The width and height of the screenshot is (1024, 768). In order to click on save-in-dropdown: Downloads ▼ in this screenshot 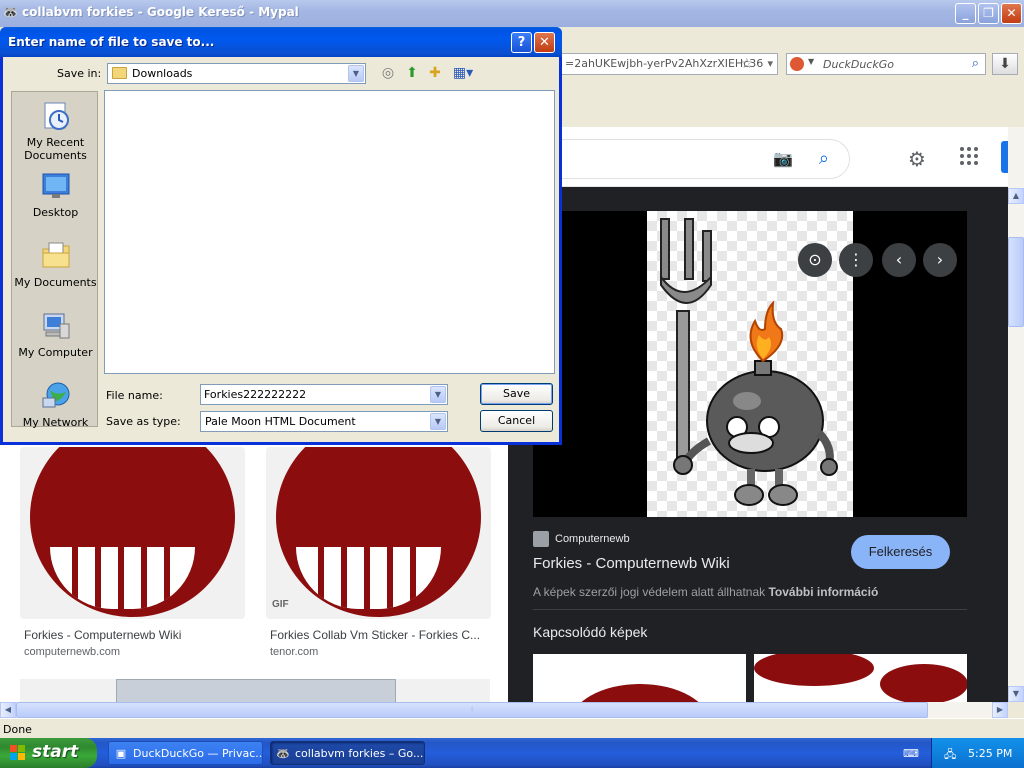, I will do `click(236, 73)`.